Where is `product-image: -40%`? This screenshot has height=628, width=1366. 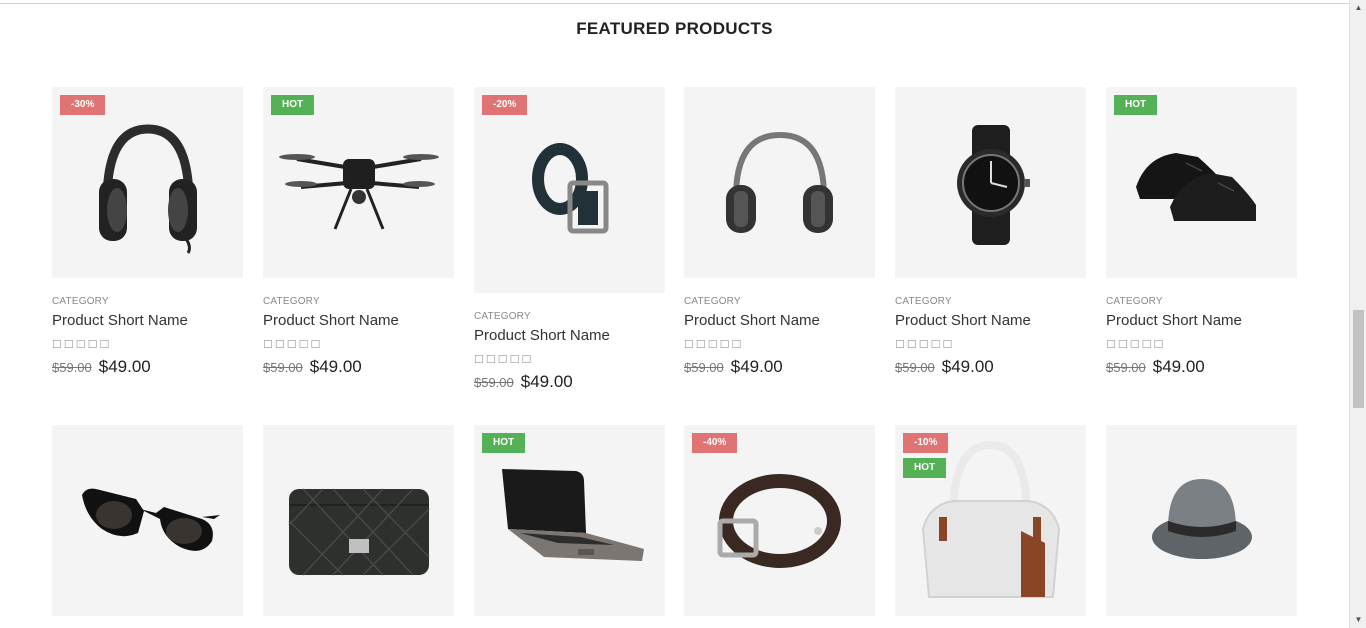
product-image: -40% is located at coordinates (779, 520).